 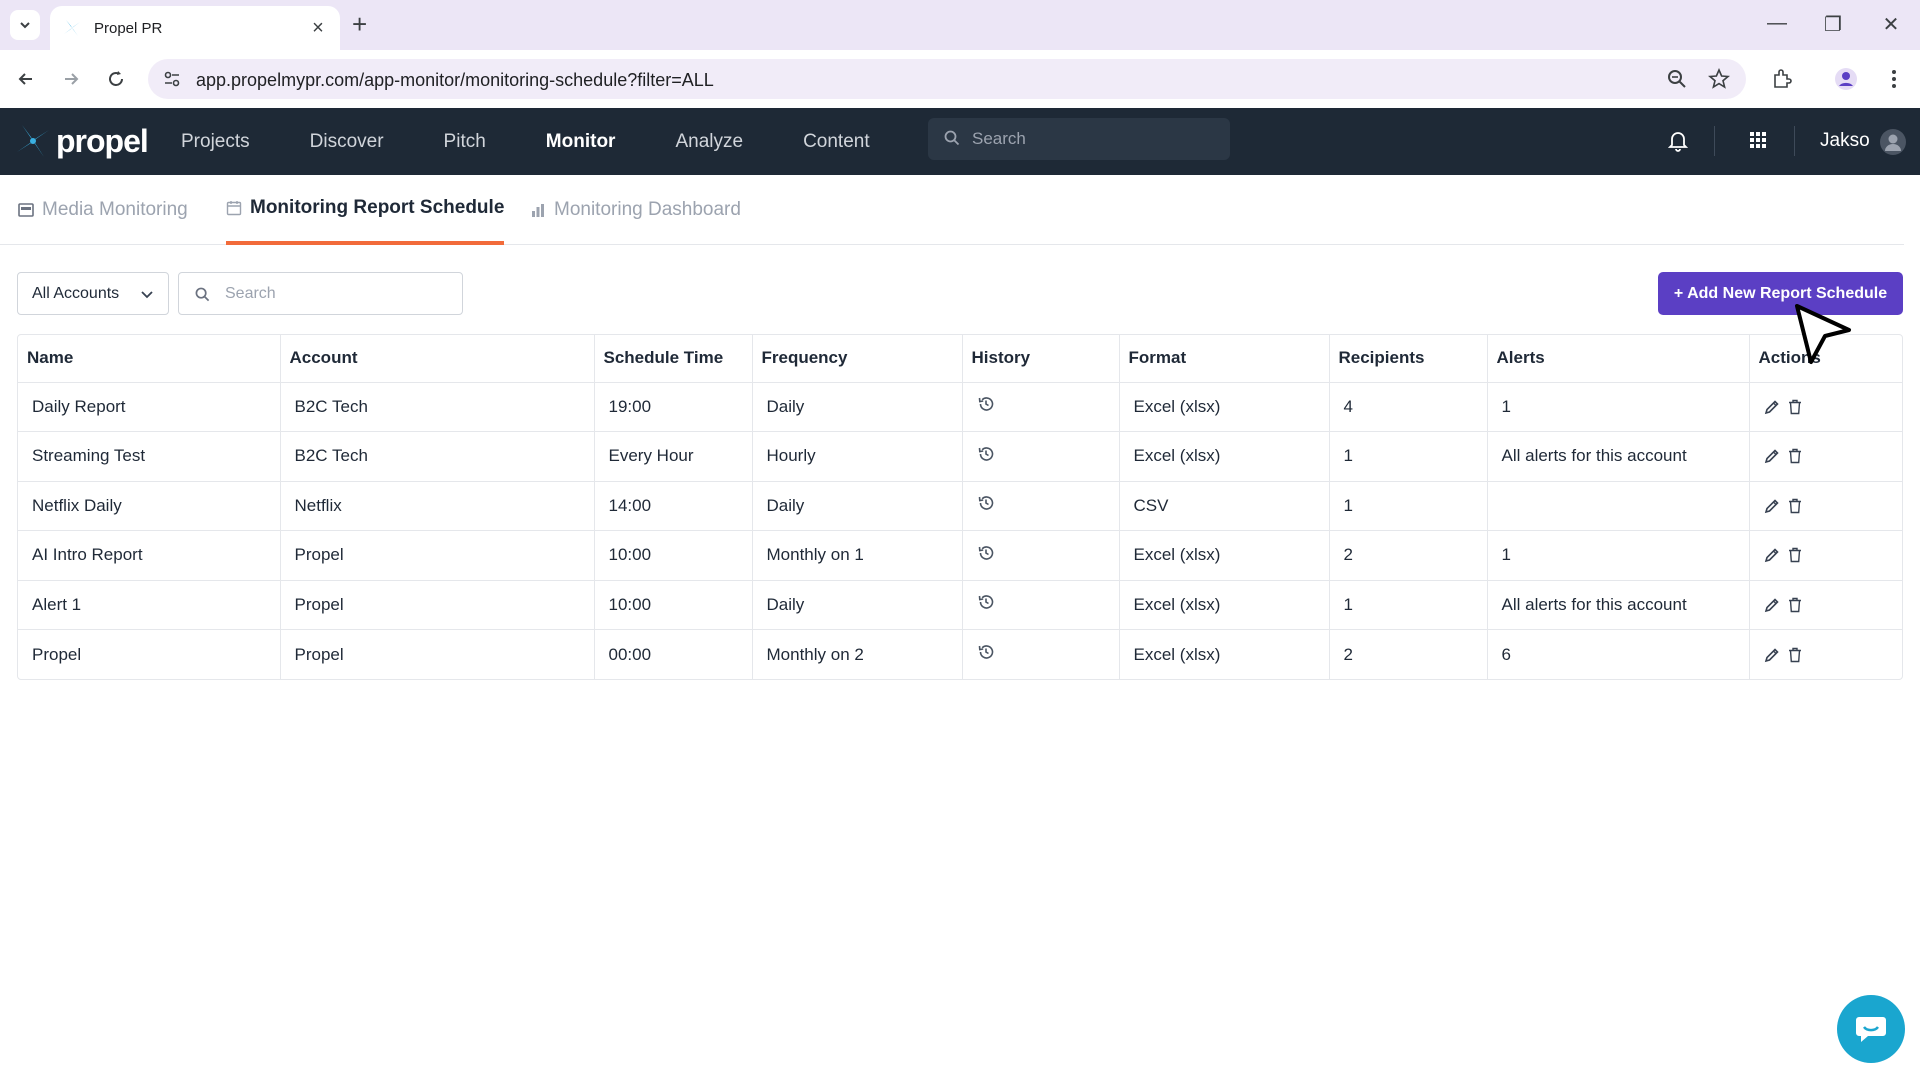 I want to click on account-filter-select: All Accounts, so click(x=93, y=293).